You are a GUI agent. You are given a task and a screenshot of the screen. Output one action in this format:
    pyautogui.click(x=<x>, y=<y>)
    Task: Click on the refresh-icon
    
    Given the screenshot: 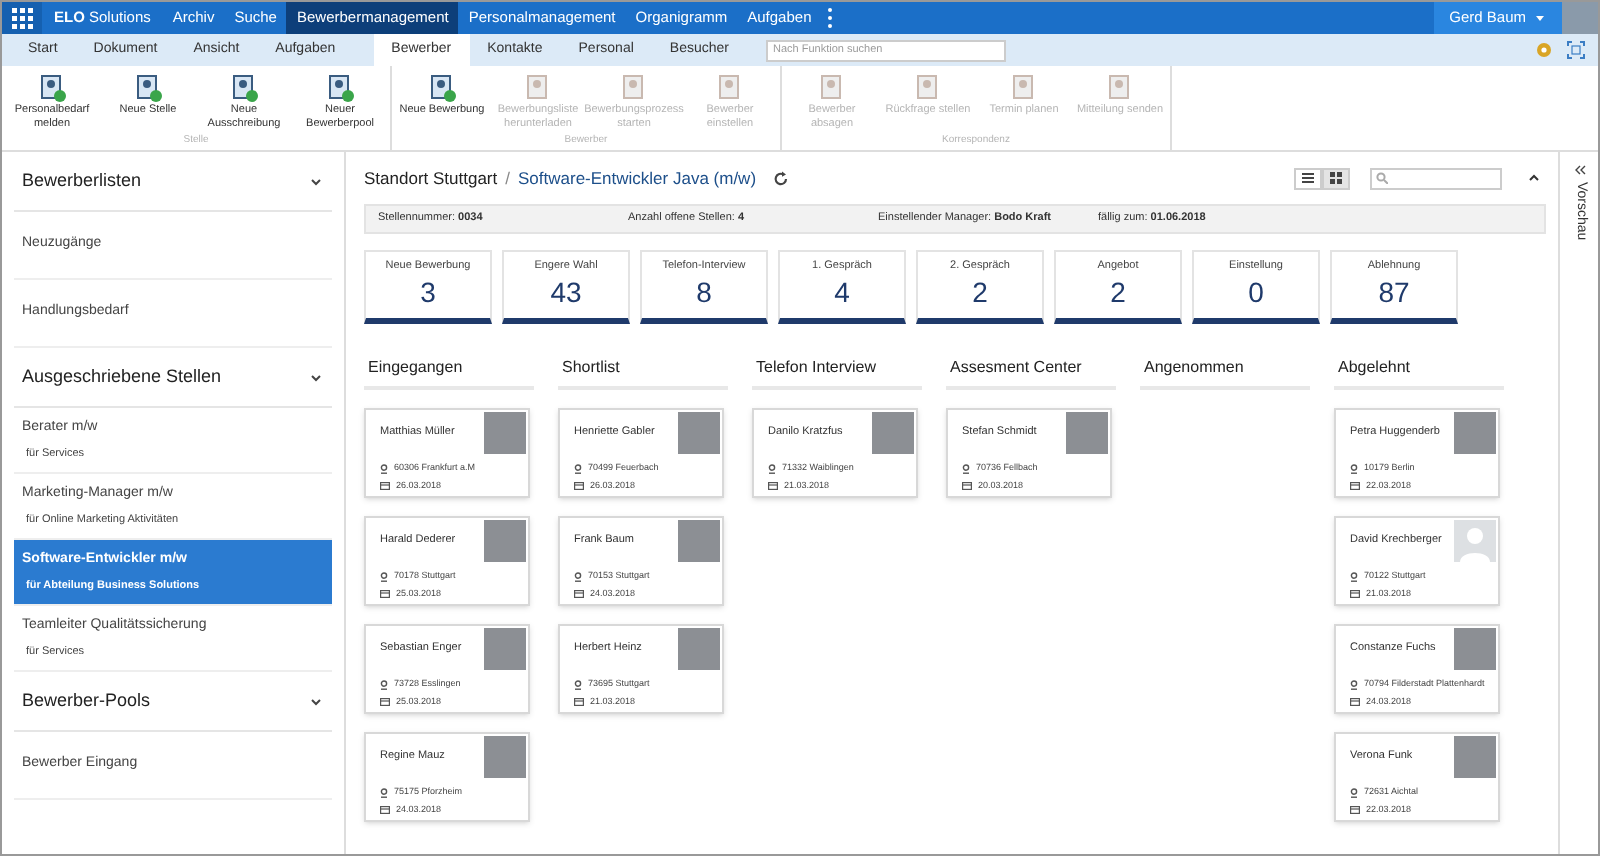 What is the action you would take?
    pyautogui.click(x=781, y=178)
    